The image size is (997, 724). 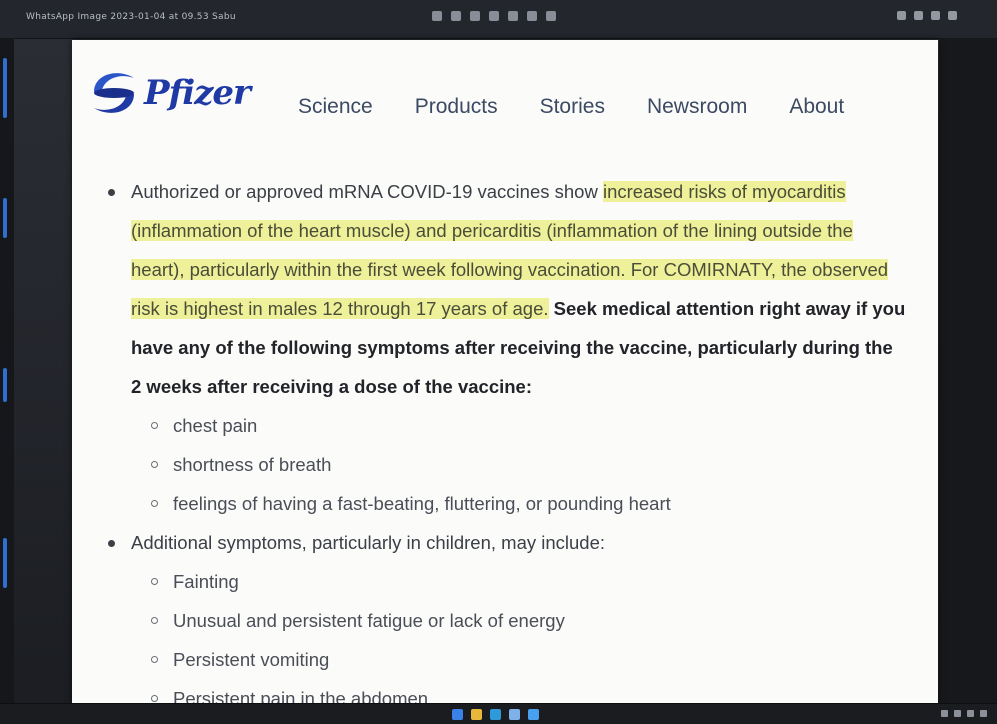 What do you see at coordinates (475, 16) in the screenshot?
I see `rotate-icon` at bounding box center [475, 16].